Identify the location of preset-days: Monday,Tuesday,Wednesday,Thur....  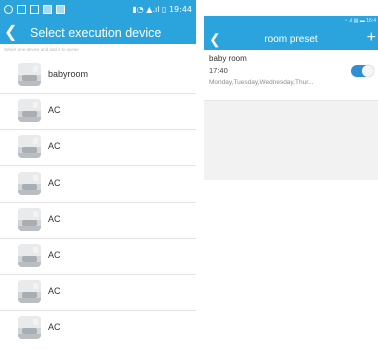
(261, 82).